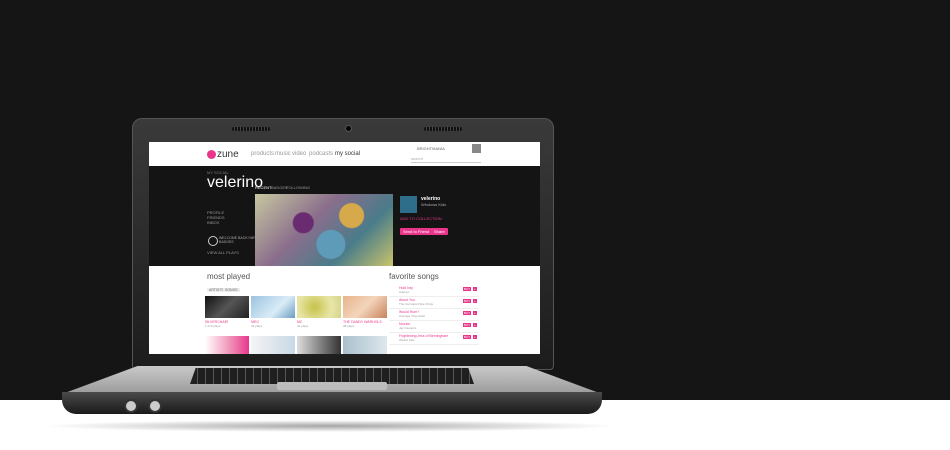  What do you see at coordinates (155, 406) in the screenshot?
I see `front-button-right-icon` at bounding box center [155, 406].